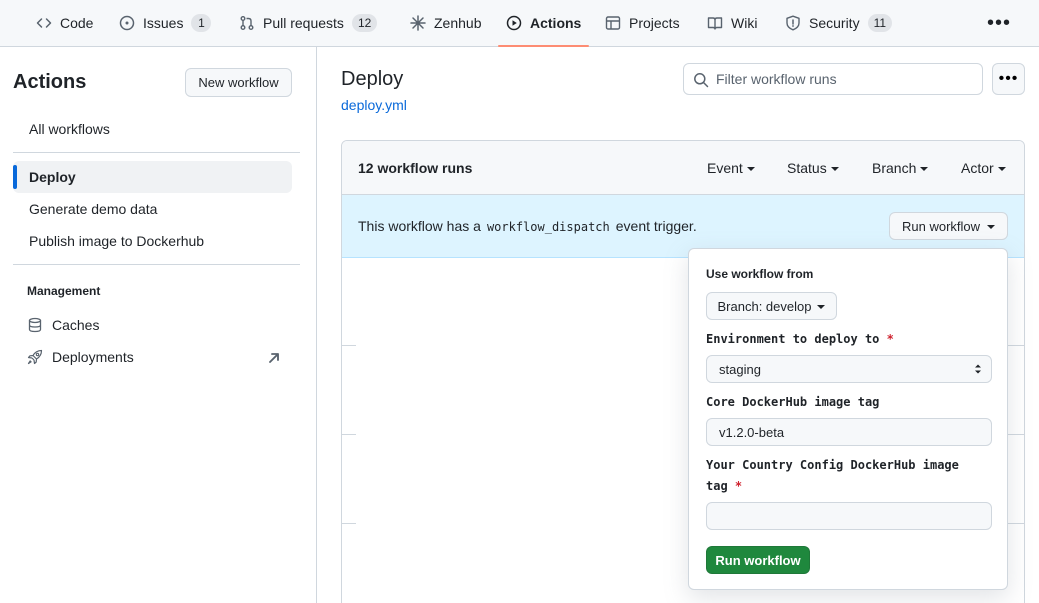  I want to click on filter-label: Status, so click(807, 168).